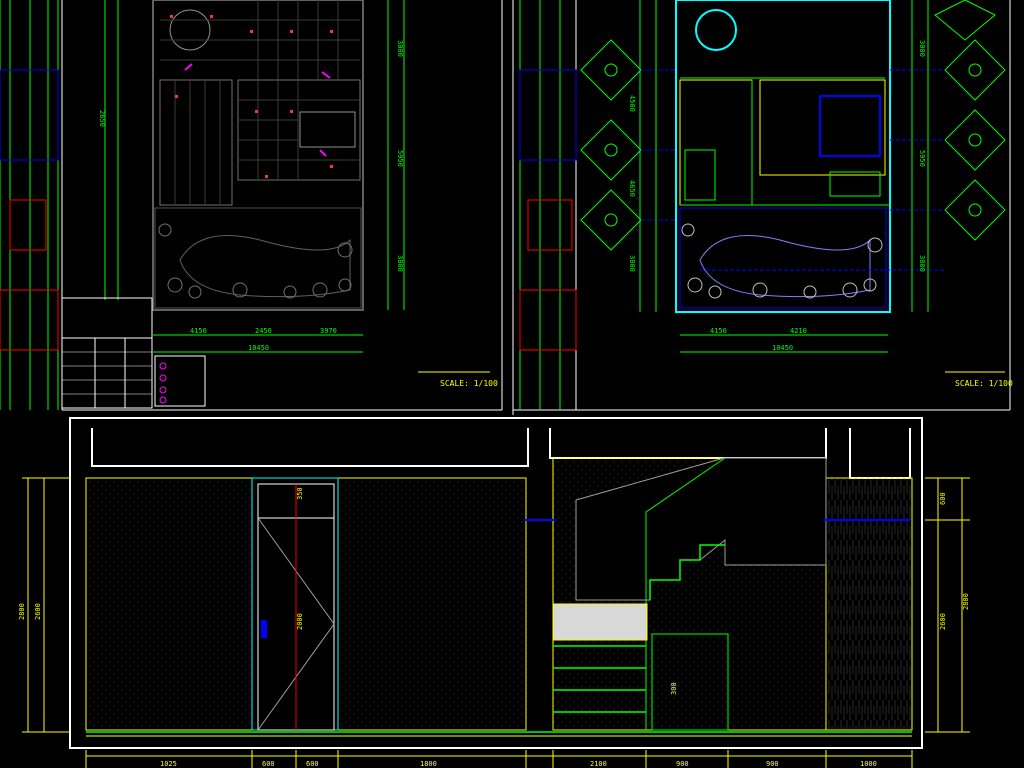 The height and width of the screenshot is (768, 1024). I want to click on door-dim-label: 2000, so click(300, 621).